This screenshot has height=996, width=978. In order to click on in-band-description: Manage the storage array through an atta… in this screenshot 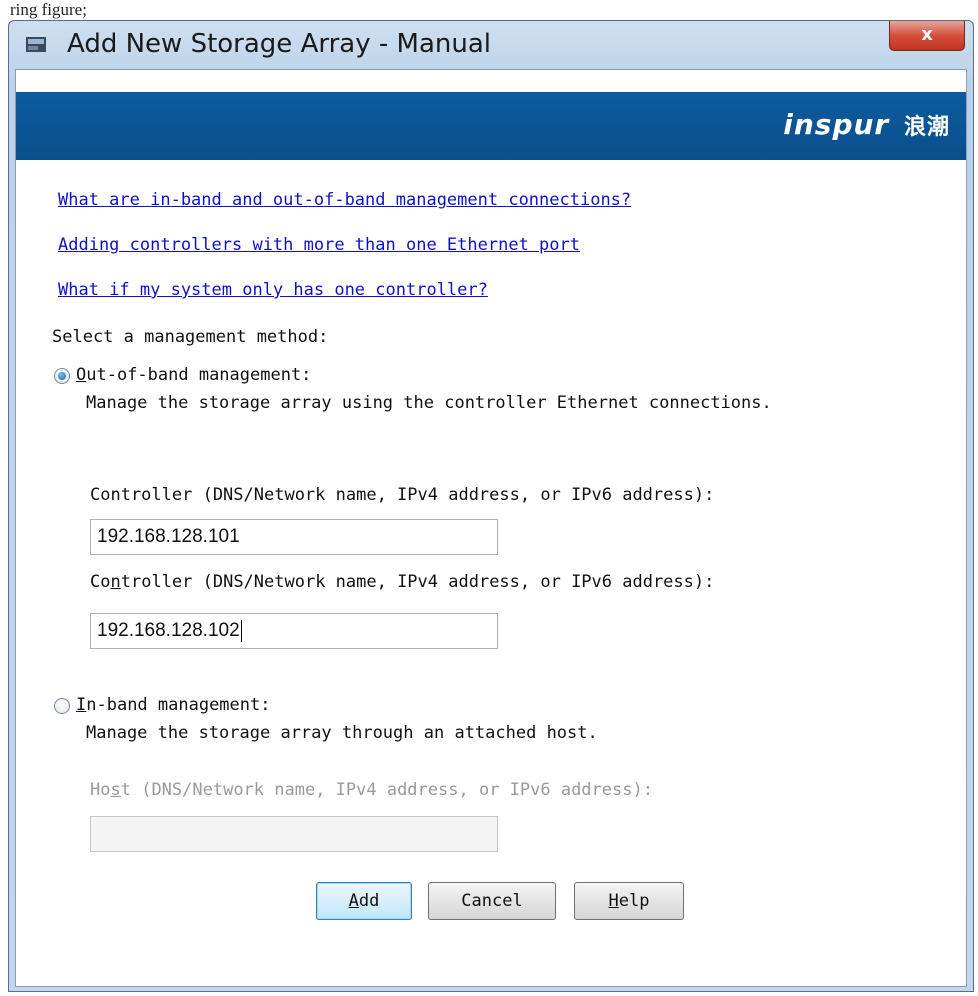, I will do `click(342, 733)`.